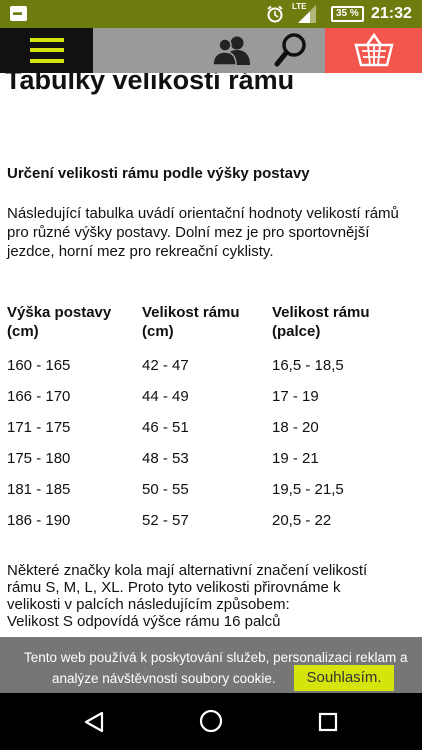 The image size is (422, 750). I want to click on cookie-accept-button: Souhlasím., so click(344, 678).